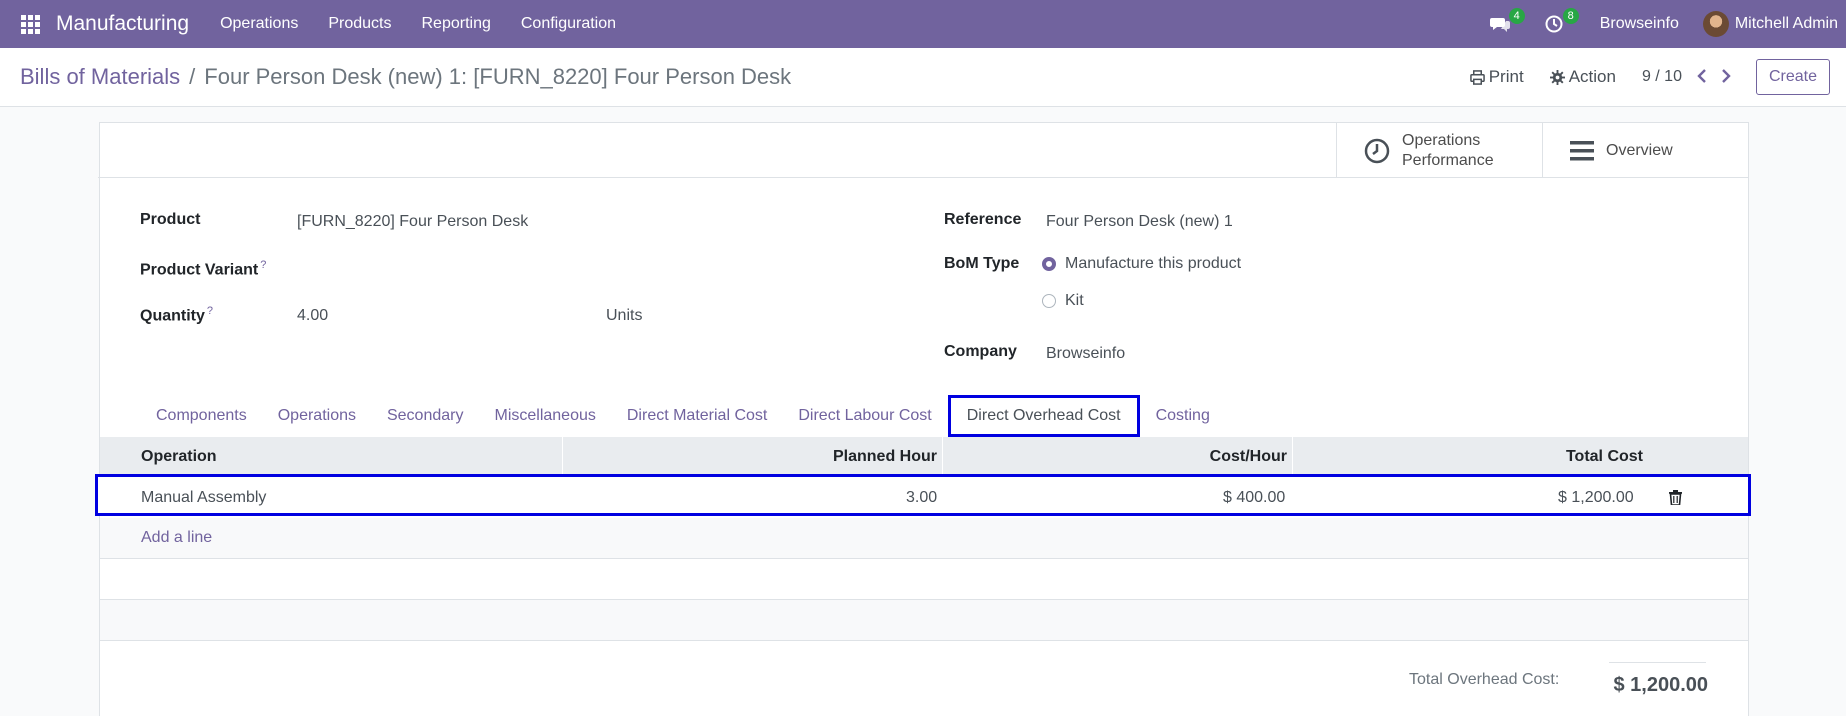  I want to click on radio-checked-icon, so click(1049, 264).